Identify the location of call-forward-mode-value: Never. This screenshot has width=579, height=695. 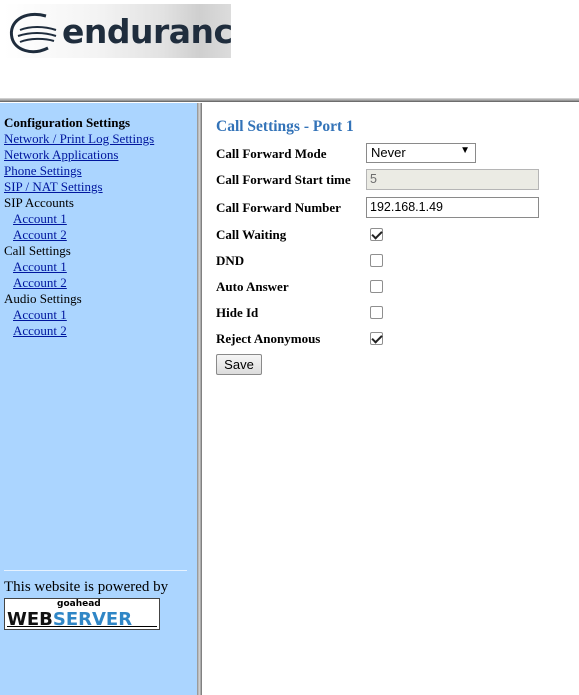
(388, 152).